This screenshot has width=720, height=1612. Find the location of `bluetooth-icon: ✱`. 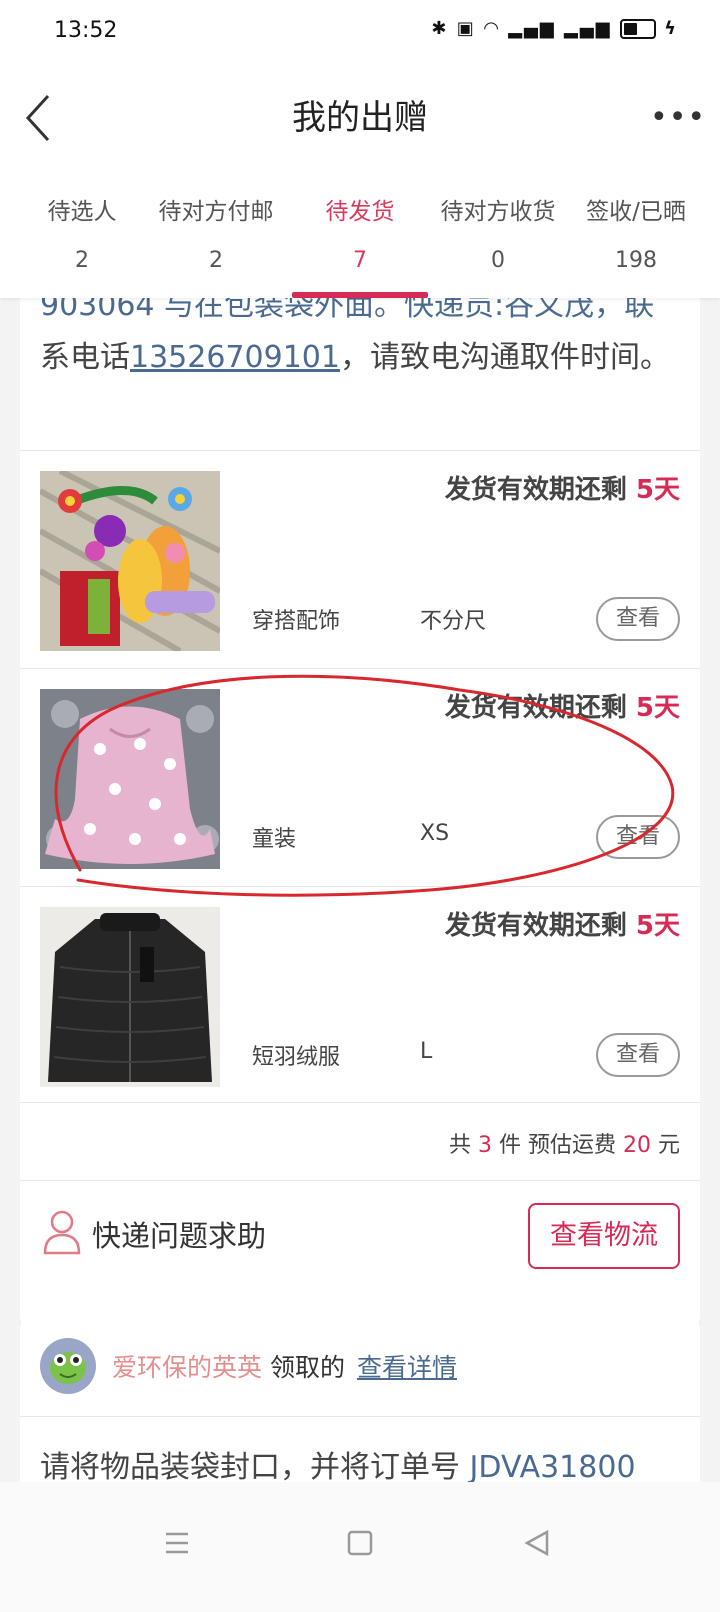

bluetooth-icon: ✱ is located at coordinates (440, 28).